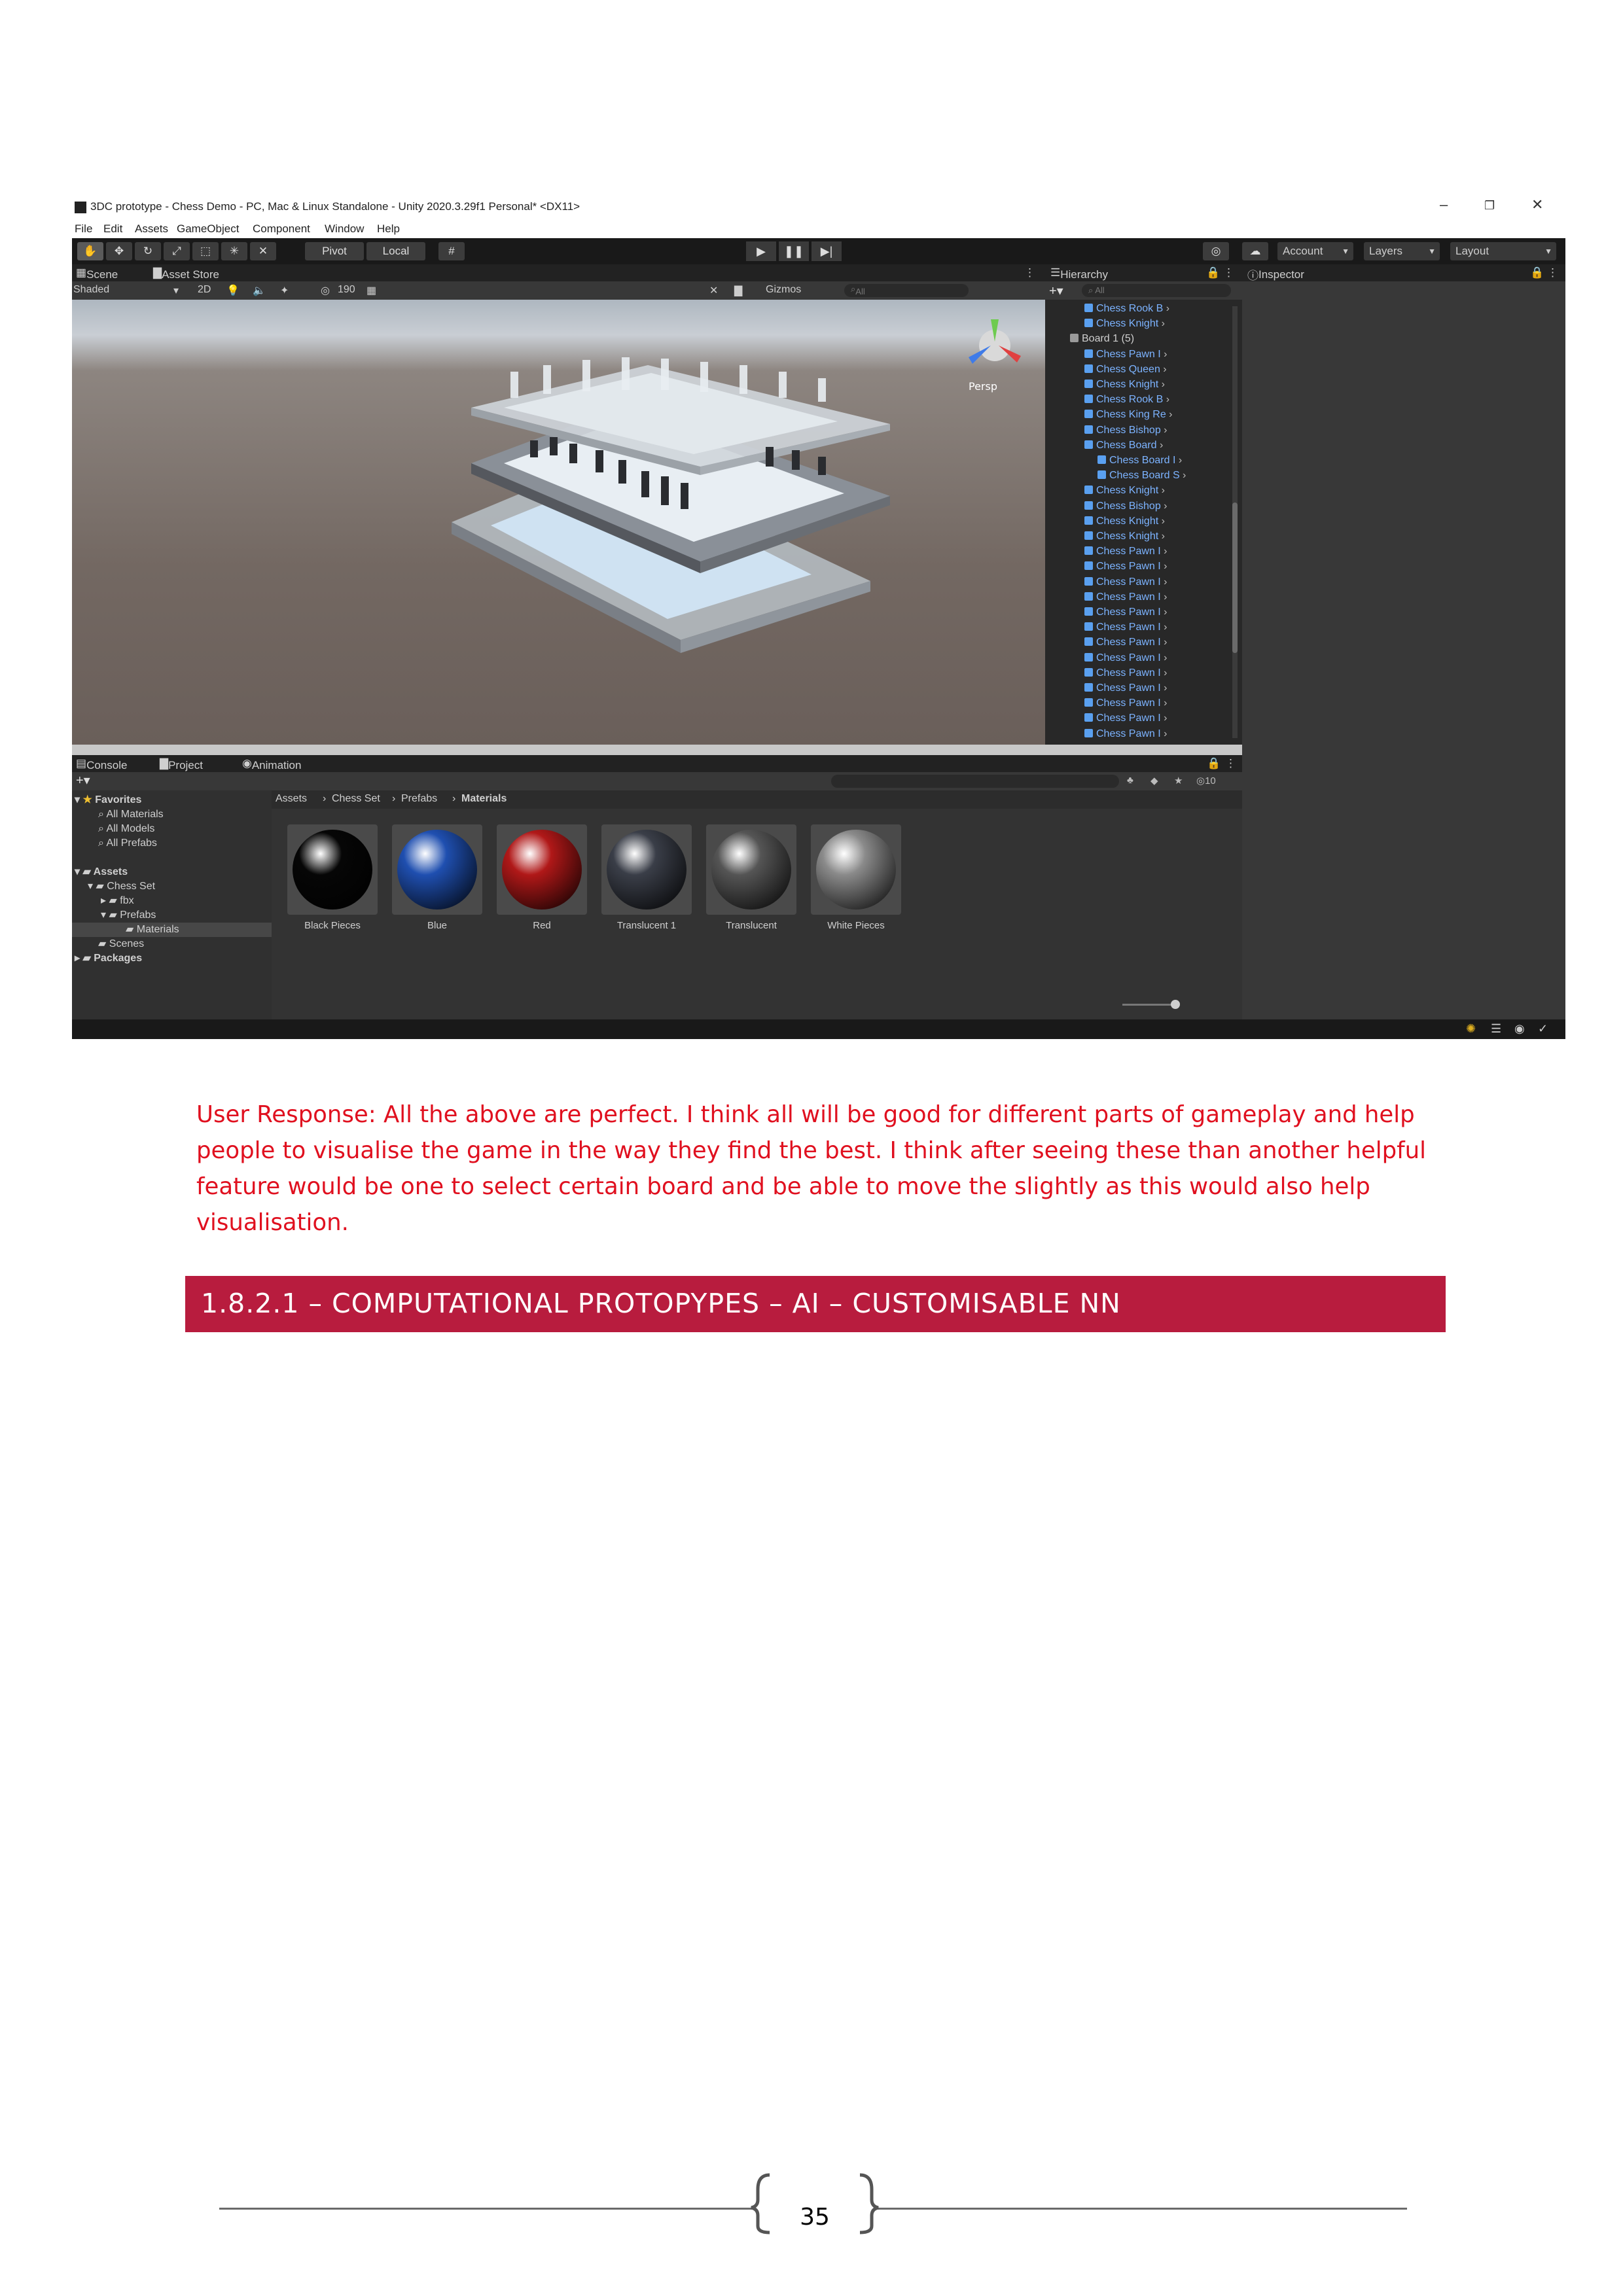  Describe the element at coordinates (233, 290) in the screenshot. I see `lighting-icon: 💡` at that location.